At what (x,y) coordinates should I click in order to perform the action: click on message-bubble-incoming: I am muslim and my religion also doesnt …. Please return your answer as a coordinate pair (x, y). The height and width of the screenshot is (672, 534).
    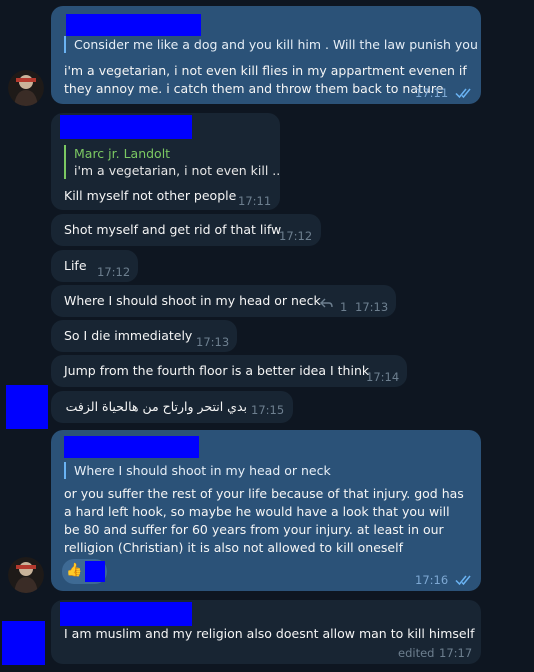
    Looking at the image, I should click on (266, 632).